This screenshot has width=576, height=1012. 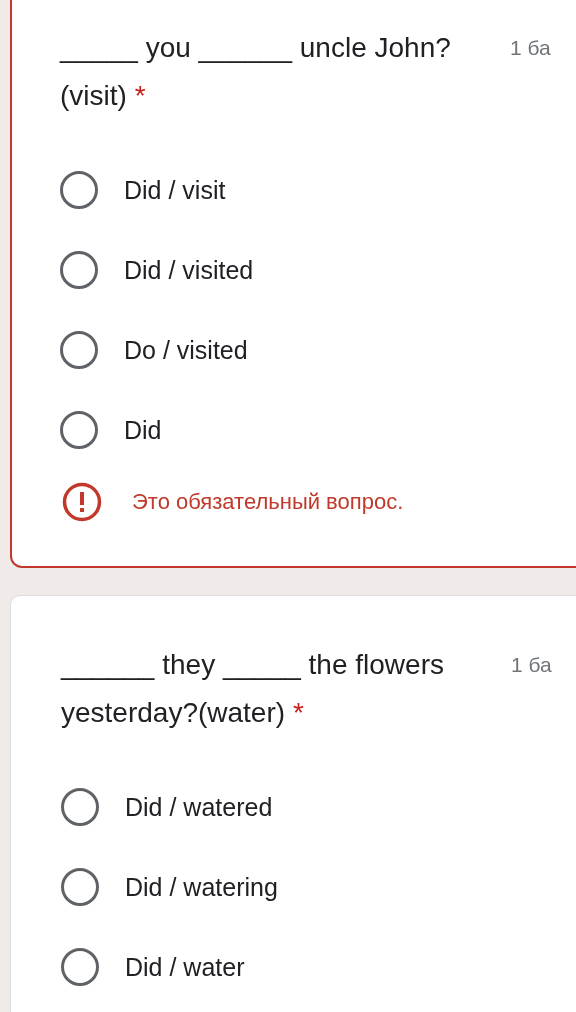 I want to click on radio-option: Did / watered, so click(x=318, y=807).